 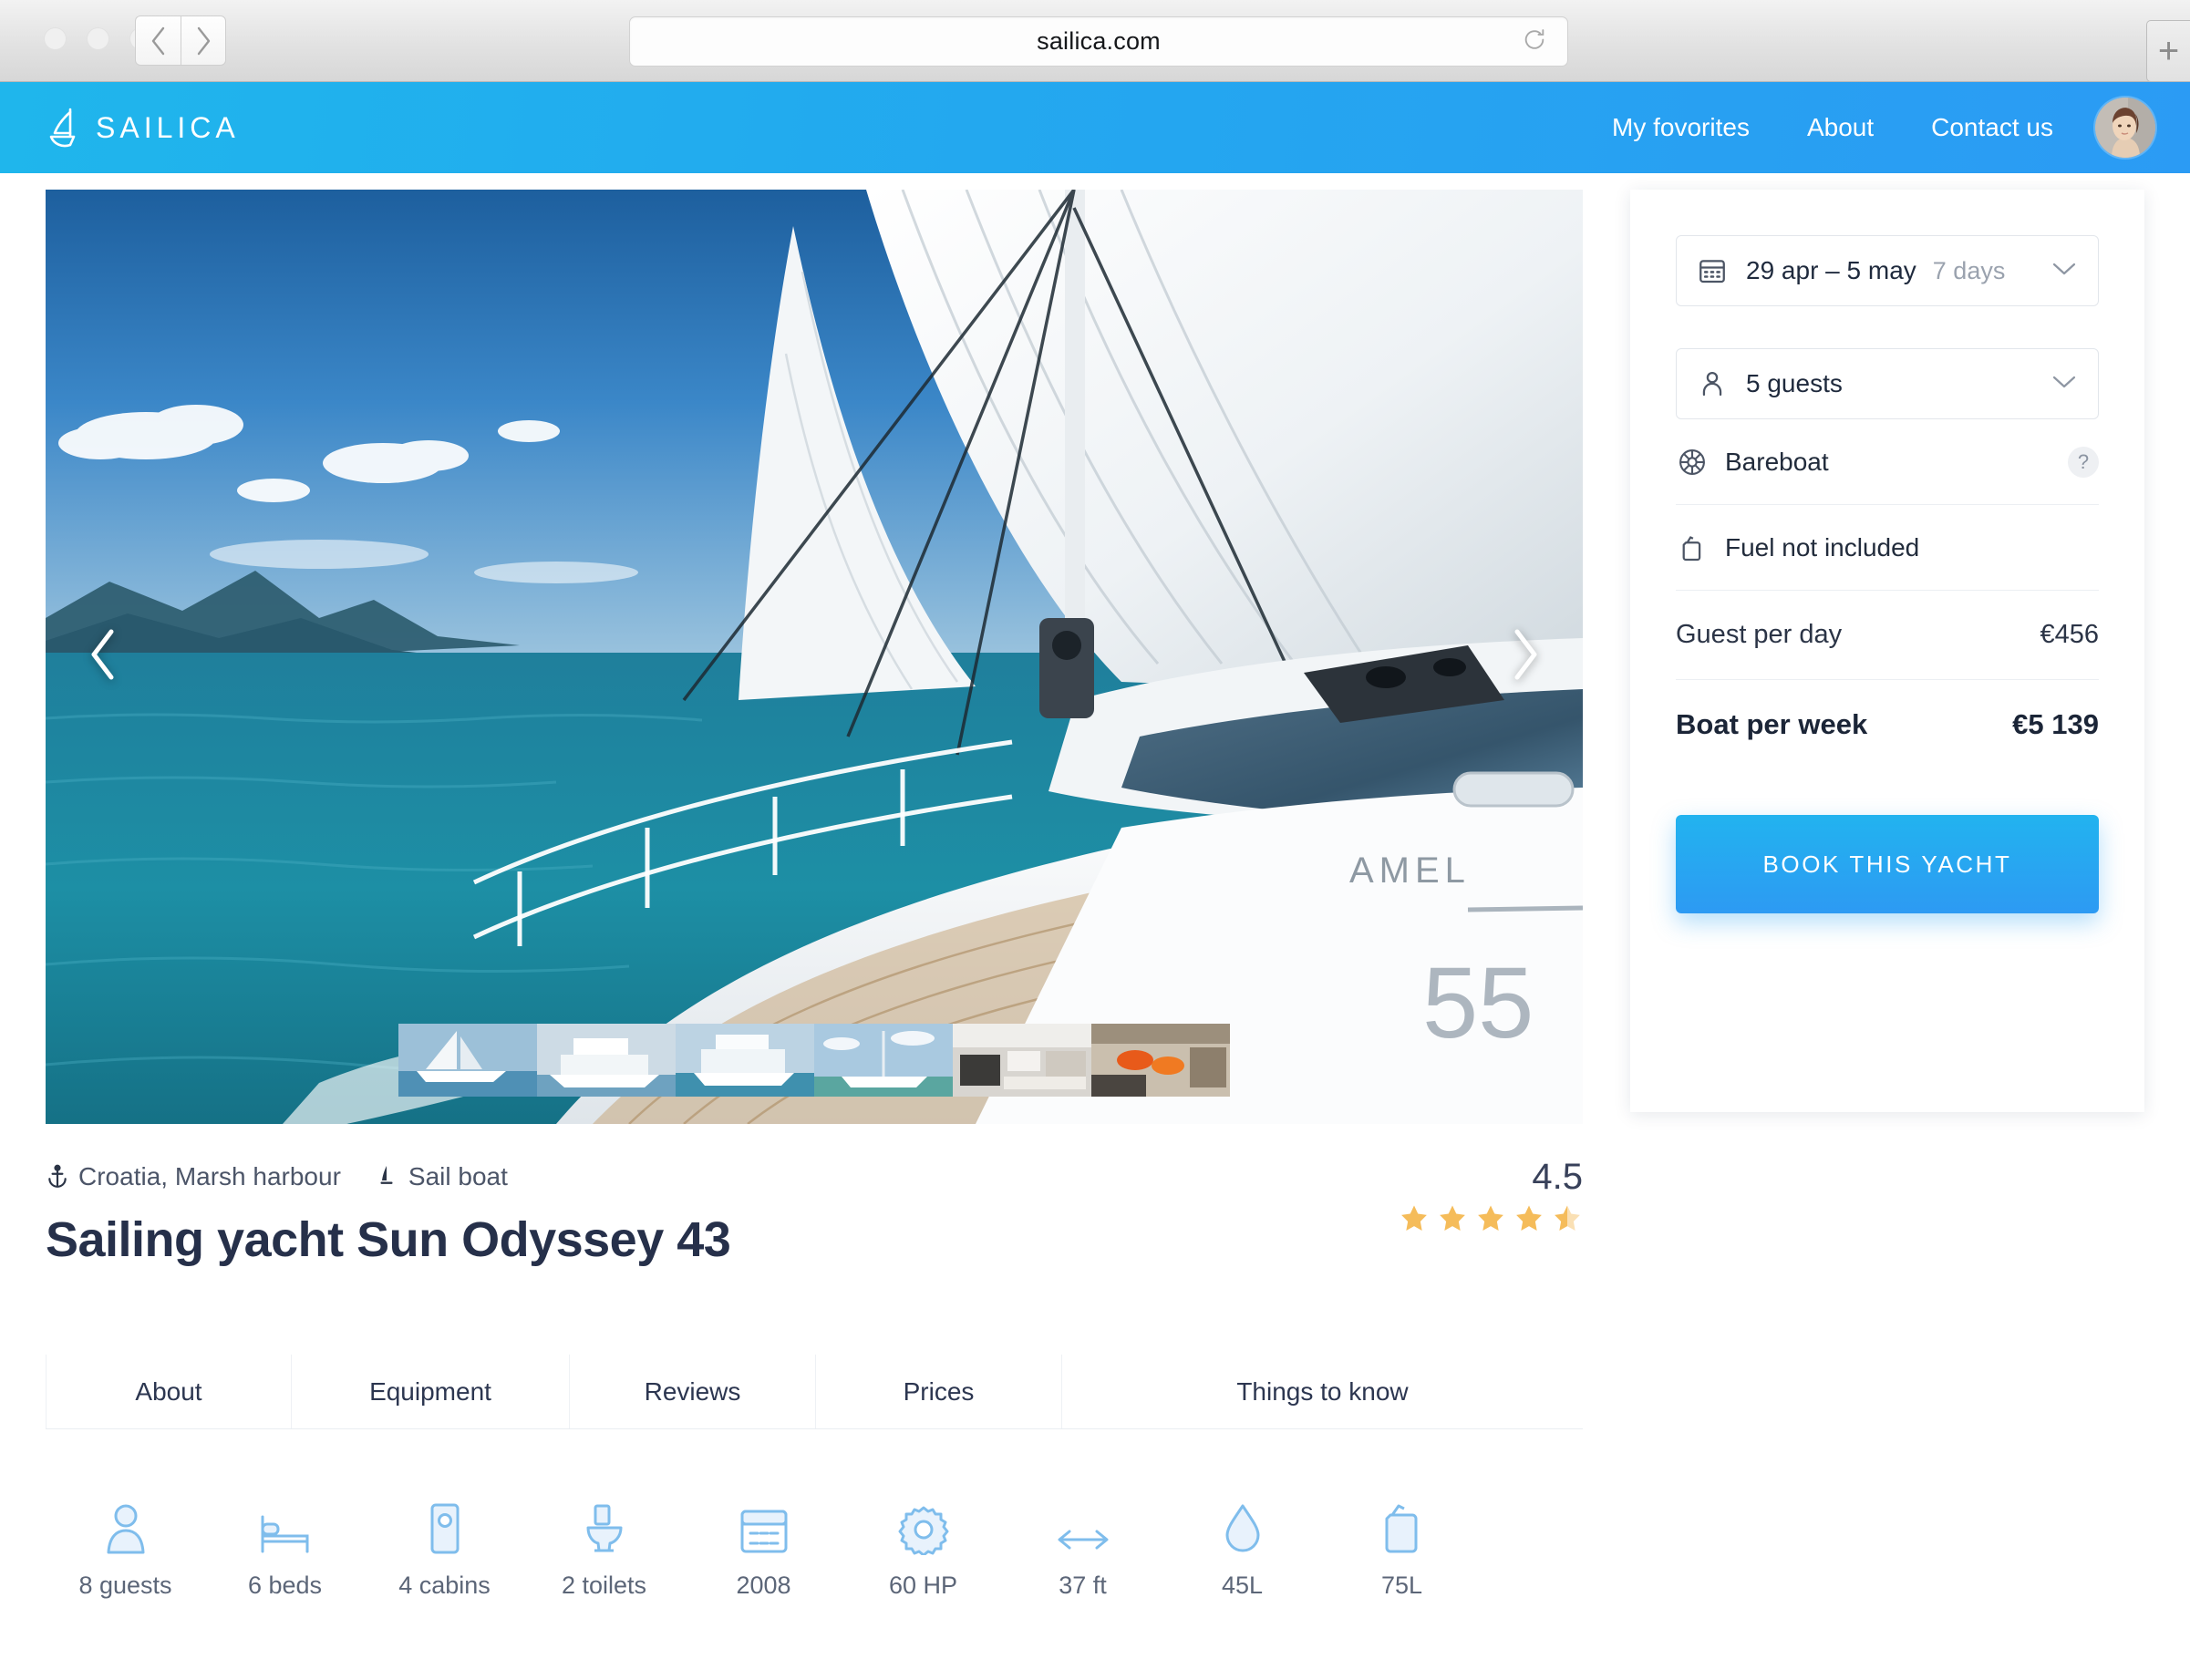 I want to click on brand-logo: SAILICA, so click(x=143, y=128).